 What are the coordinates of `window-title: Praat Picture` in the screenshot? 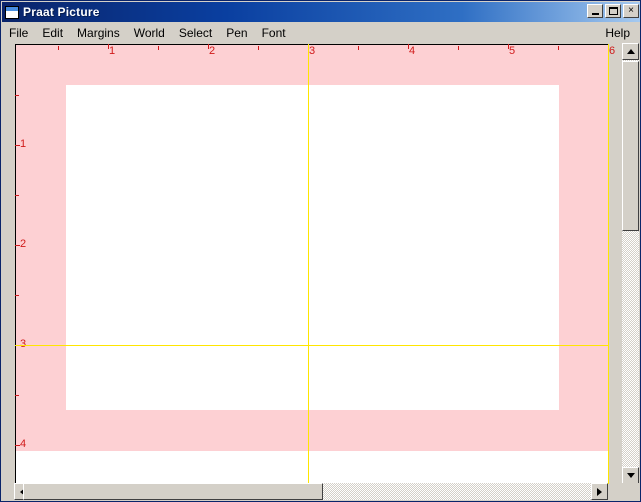 It's located at (61, 12).